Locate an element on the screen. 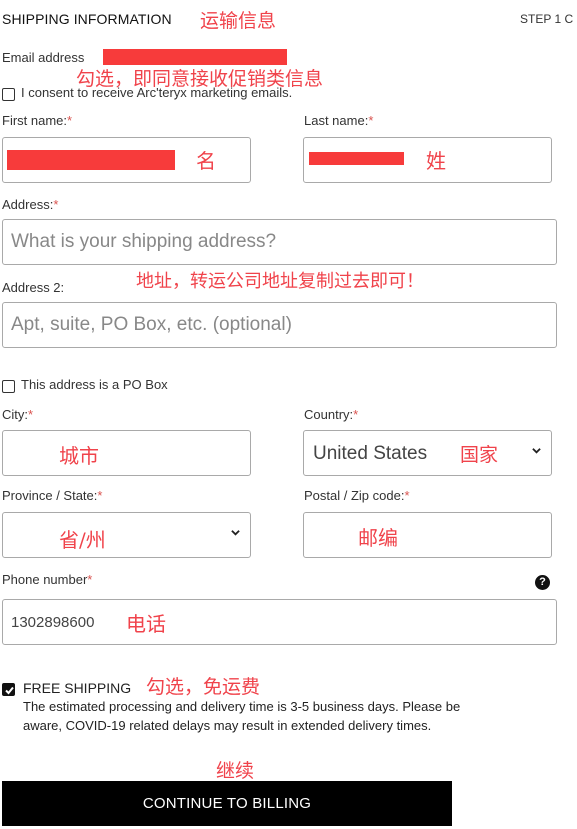  continue-to-billing-button: CONTINUE TO BILLING is located at coordinates (227, 803).